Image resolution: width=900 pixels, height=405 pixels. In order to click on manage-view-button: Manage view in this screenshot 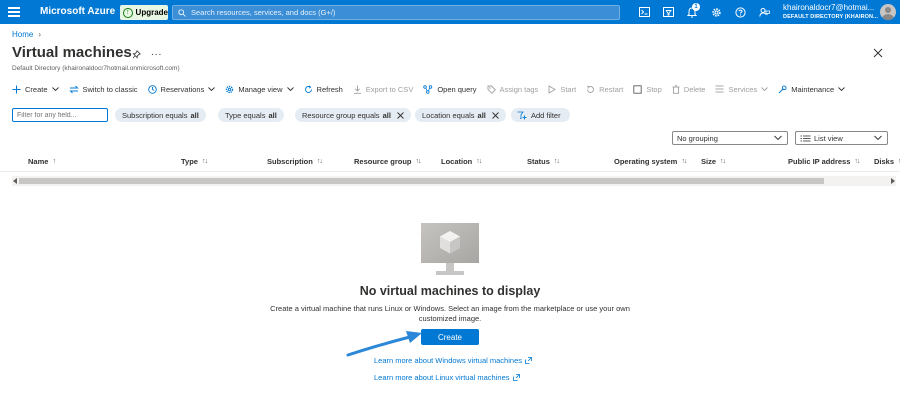, I will do `click(259, 89)`.